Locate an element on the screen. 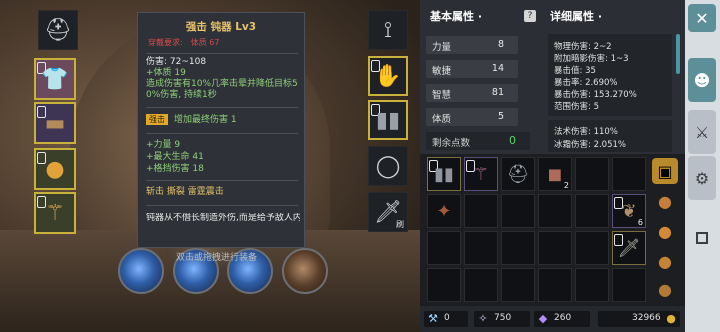 Image resolution: width=720 pixels, height=332 pixels. chest-icon: ▣ is located at coordinates (665, 171).